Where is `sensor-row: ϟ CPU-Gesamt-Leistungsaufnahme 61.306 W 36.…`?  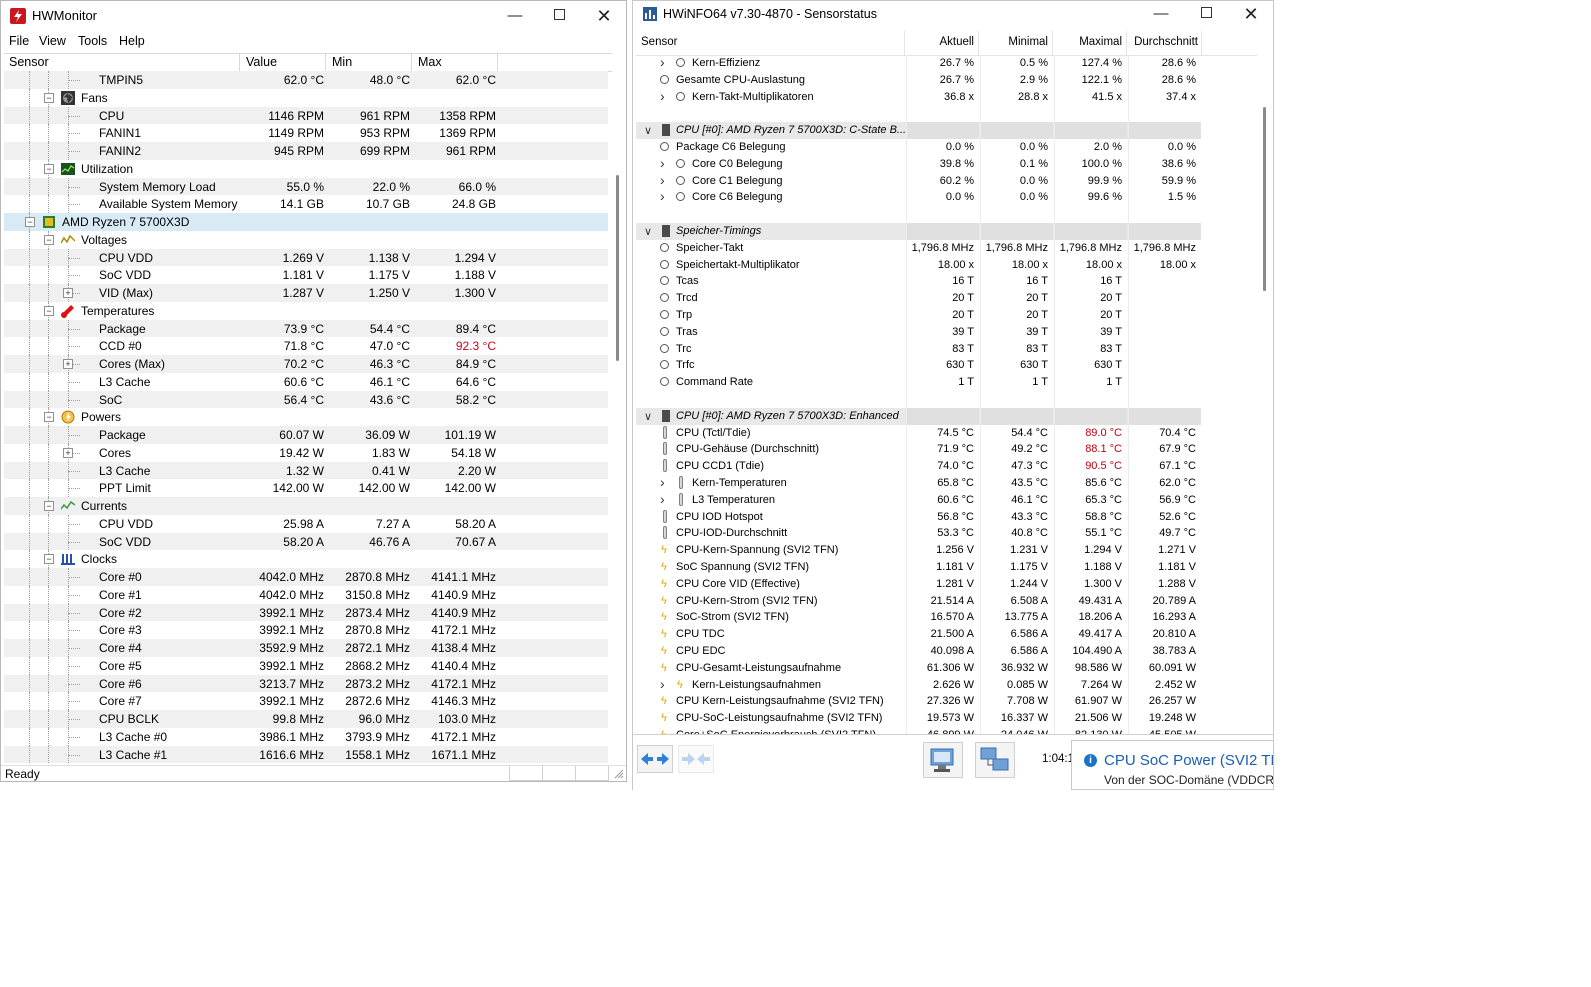
sensor-row: ϟ CPU-Gesamt-Leistungsaufnahme 61.306 W 36.… is located at coordinates (946, 668).